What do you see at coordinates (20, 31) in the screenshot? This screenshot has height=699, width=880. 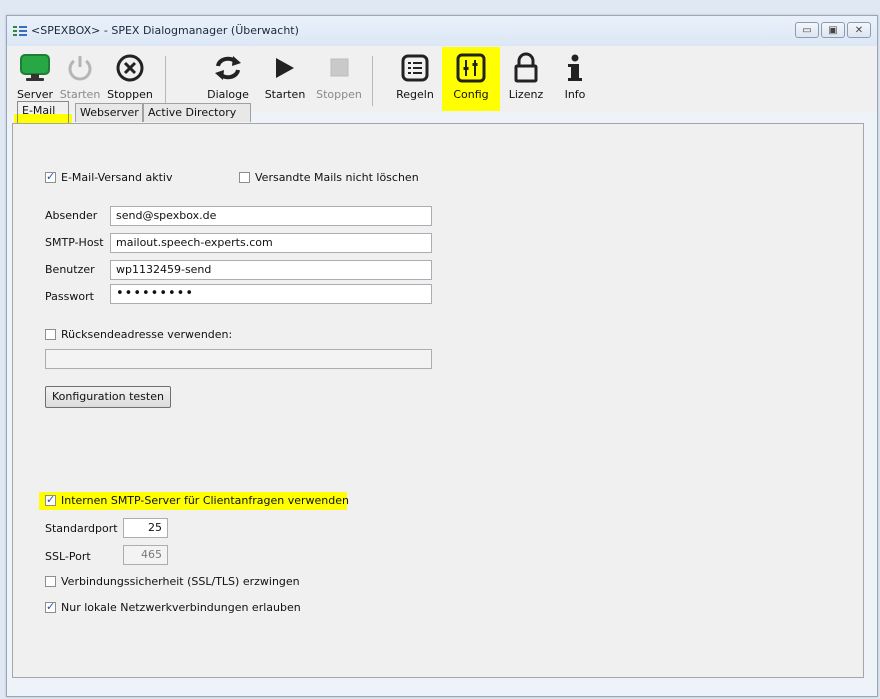 I see `app-menu-icon` at bounding box center [20, 31].